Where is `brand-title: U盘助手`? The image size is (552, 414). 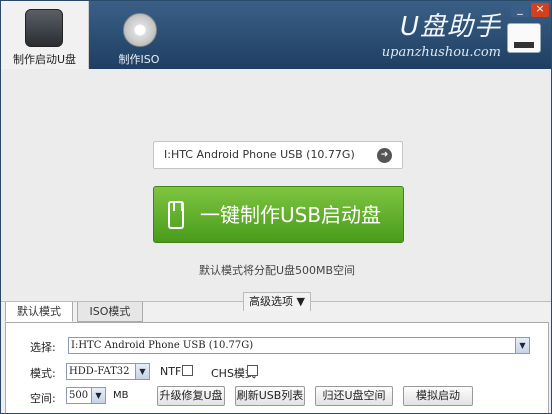
brand-title: U盘助手 is located at coordinates (450, 27).